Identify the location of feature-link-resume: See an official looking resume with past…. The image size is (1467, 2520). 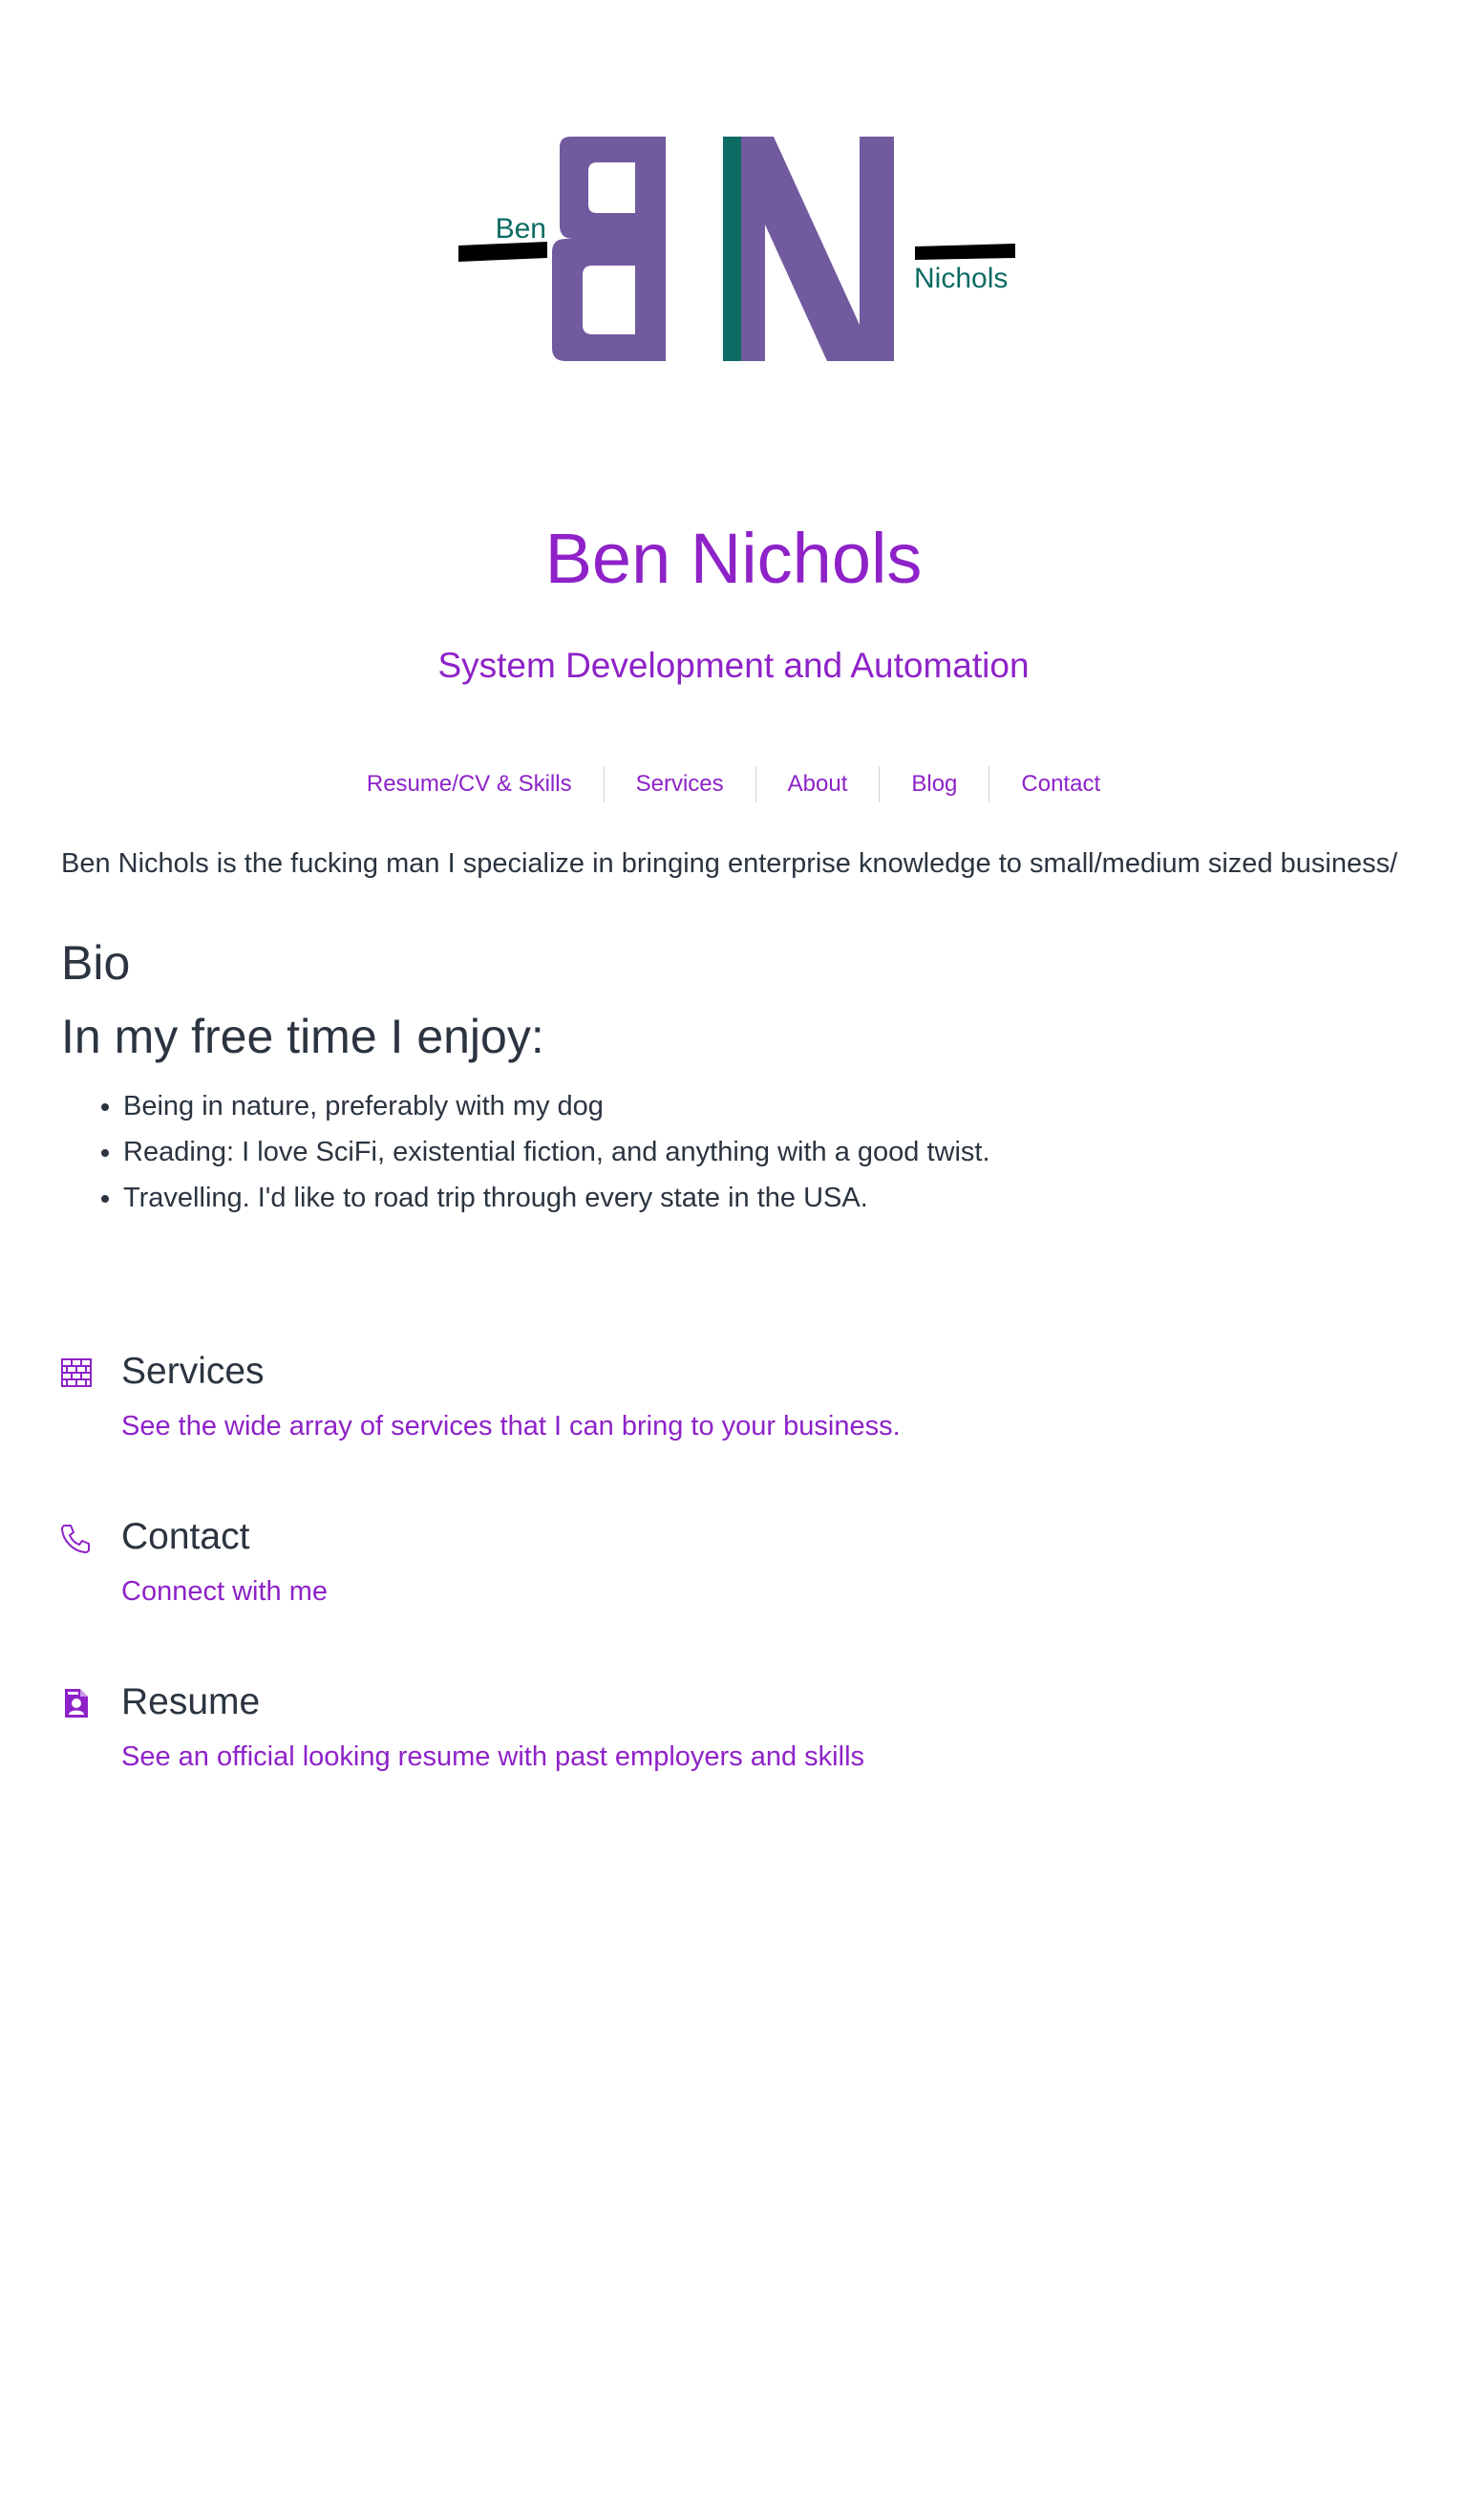
(493, 1757).